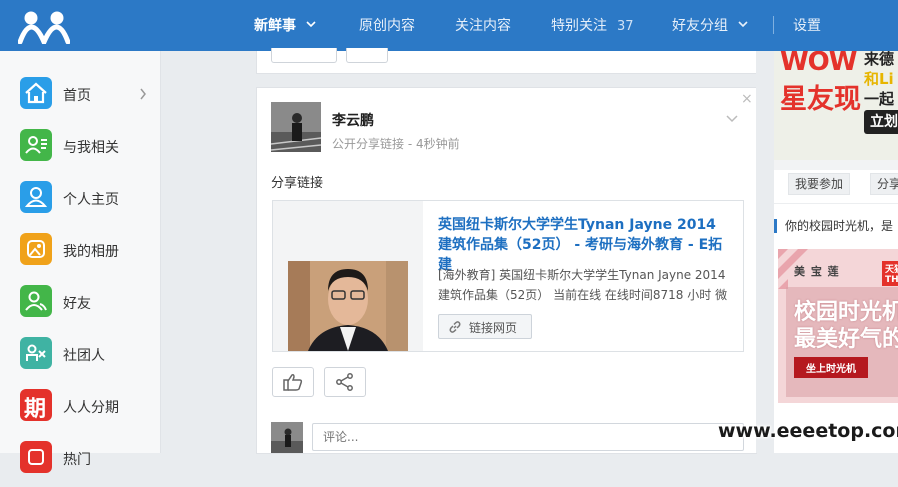 The height and width of the screenshot is (487, 898). I want to click on right-gutter, so click(765, 252).